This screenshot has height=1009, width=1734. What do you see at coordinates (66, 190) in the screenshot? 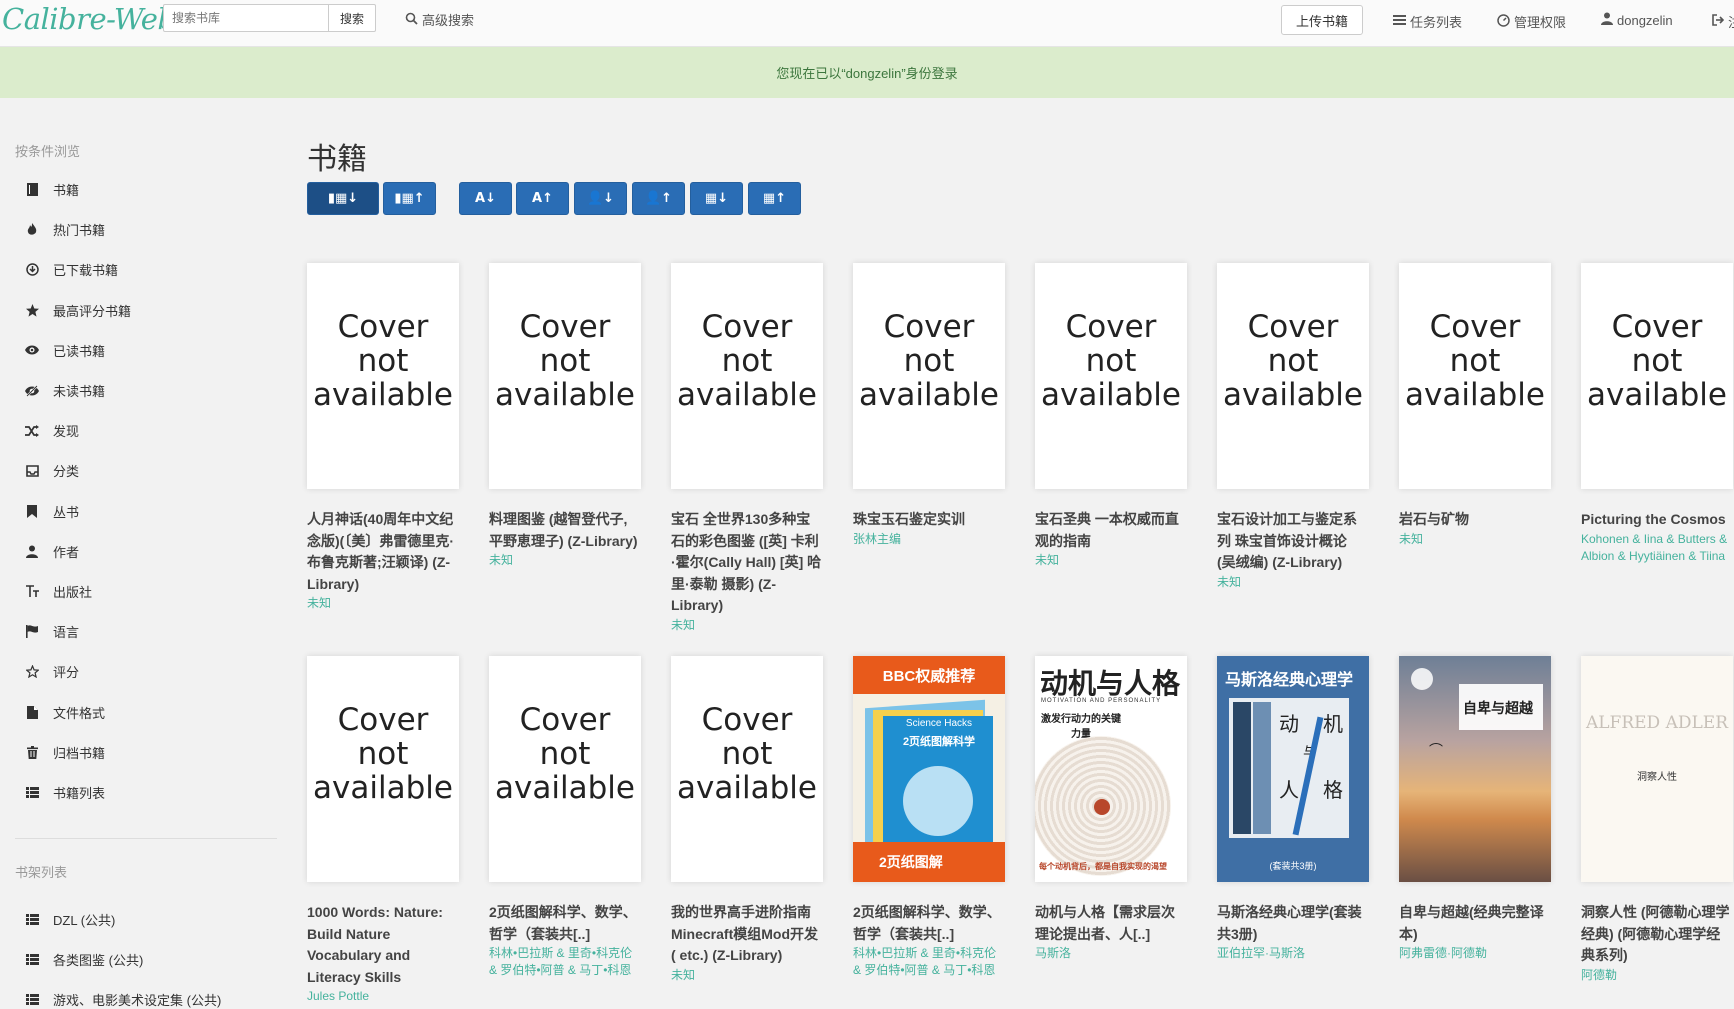
I see `sidebar-item-label: 书籍` at bounding box center [66, 190].